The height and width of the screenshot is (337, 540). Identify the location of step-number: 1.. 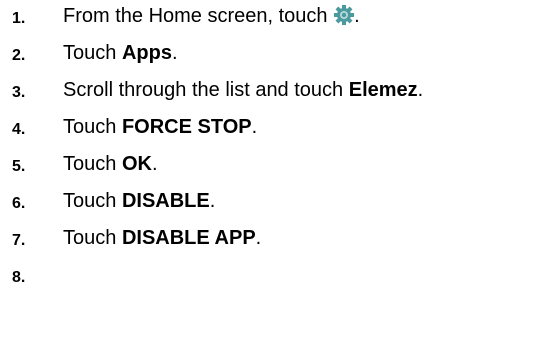
(19, 18).